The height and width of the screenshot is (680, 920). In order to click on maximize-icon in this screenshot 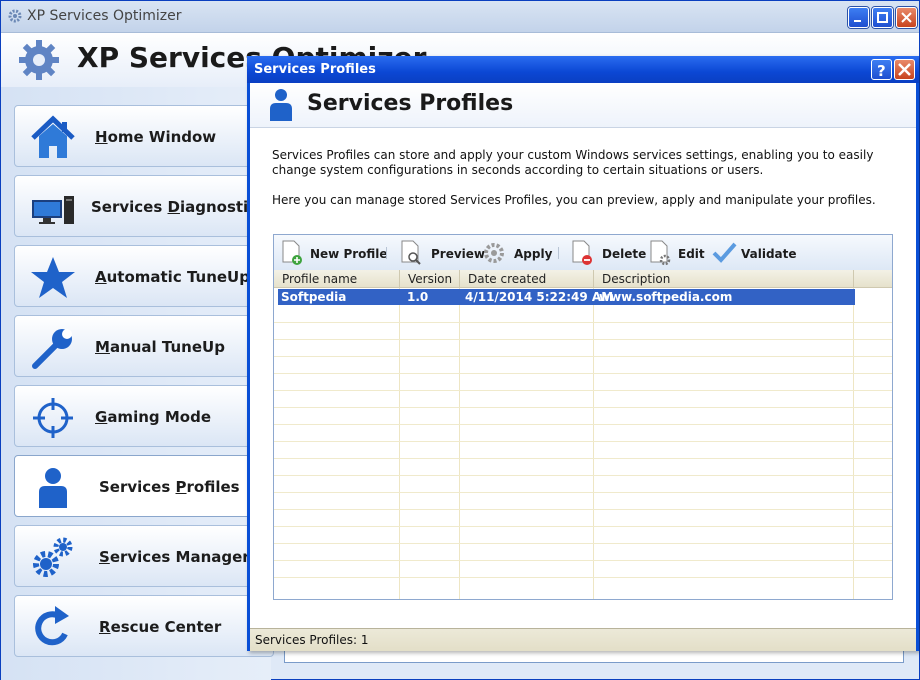, I will do `click(882, 17)`.